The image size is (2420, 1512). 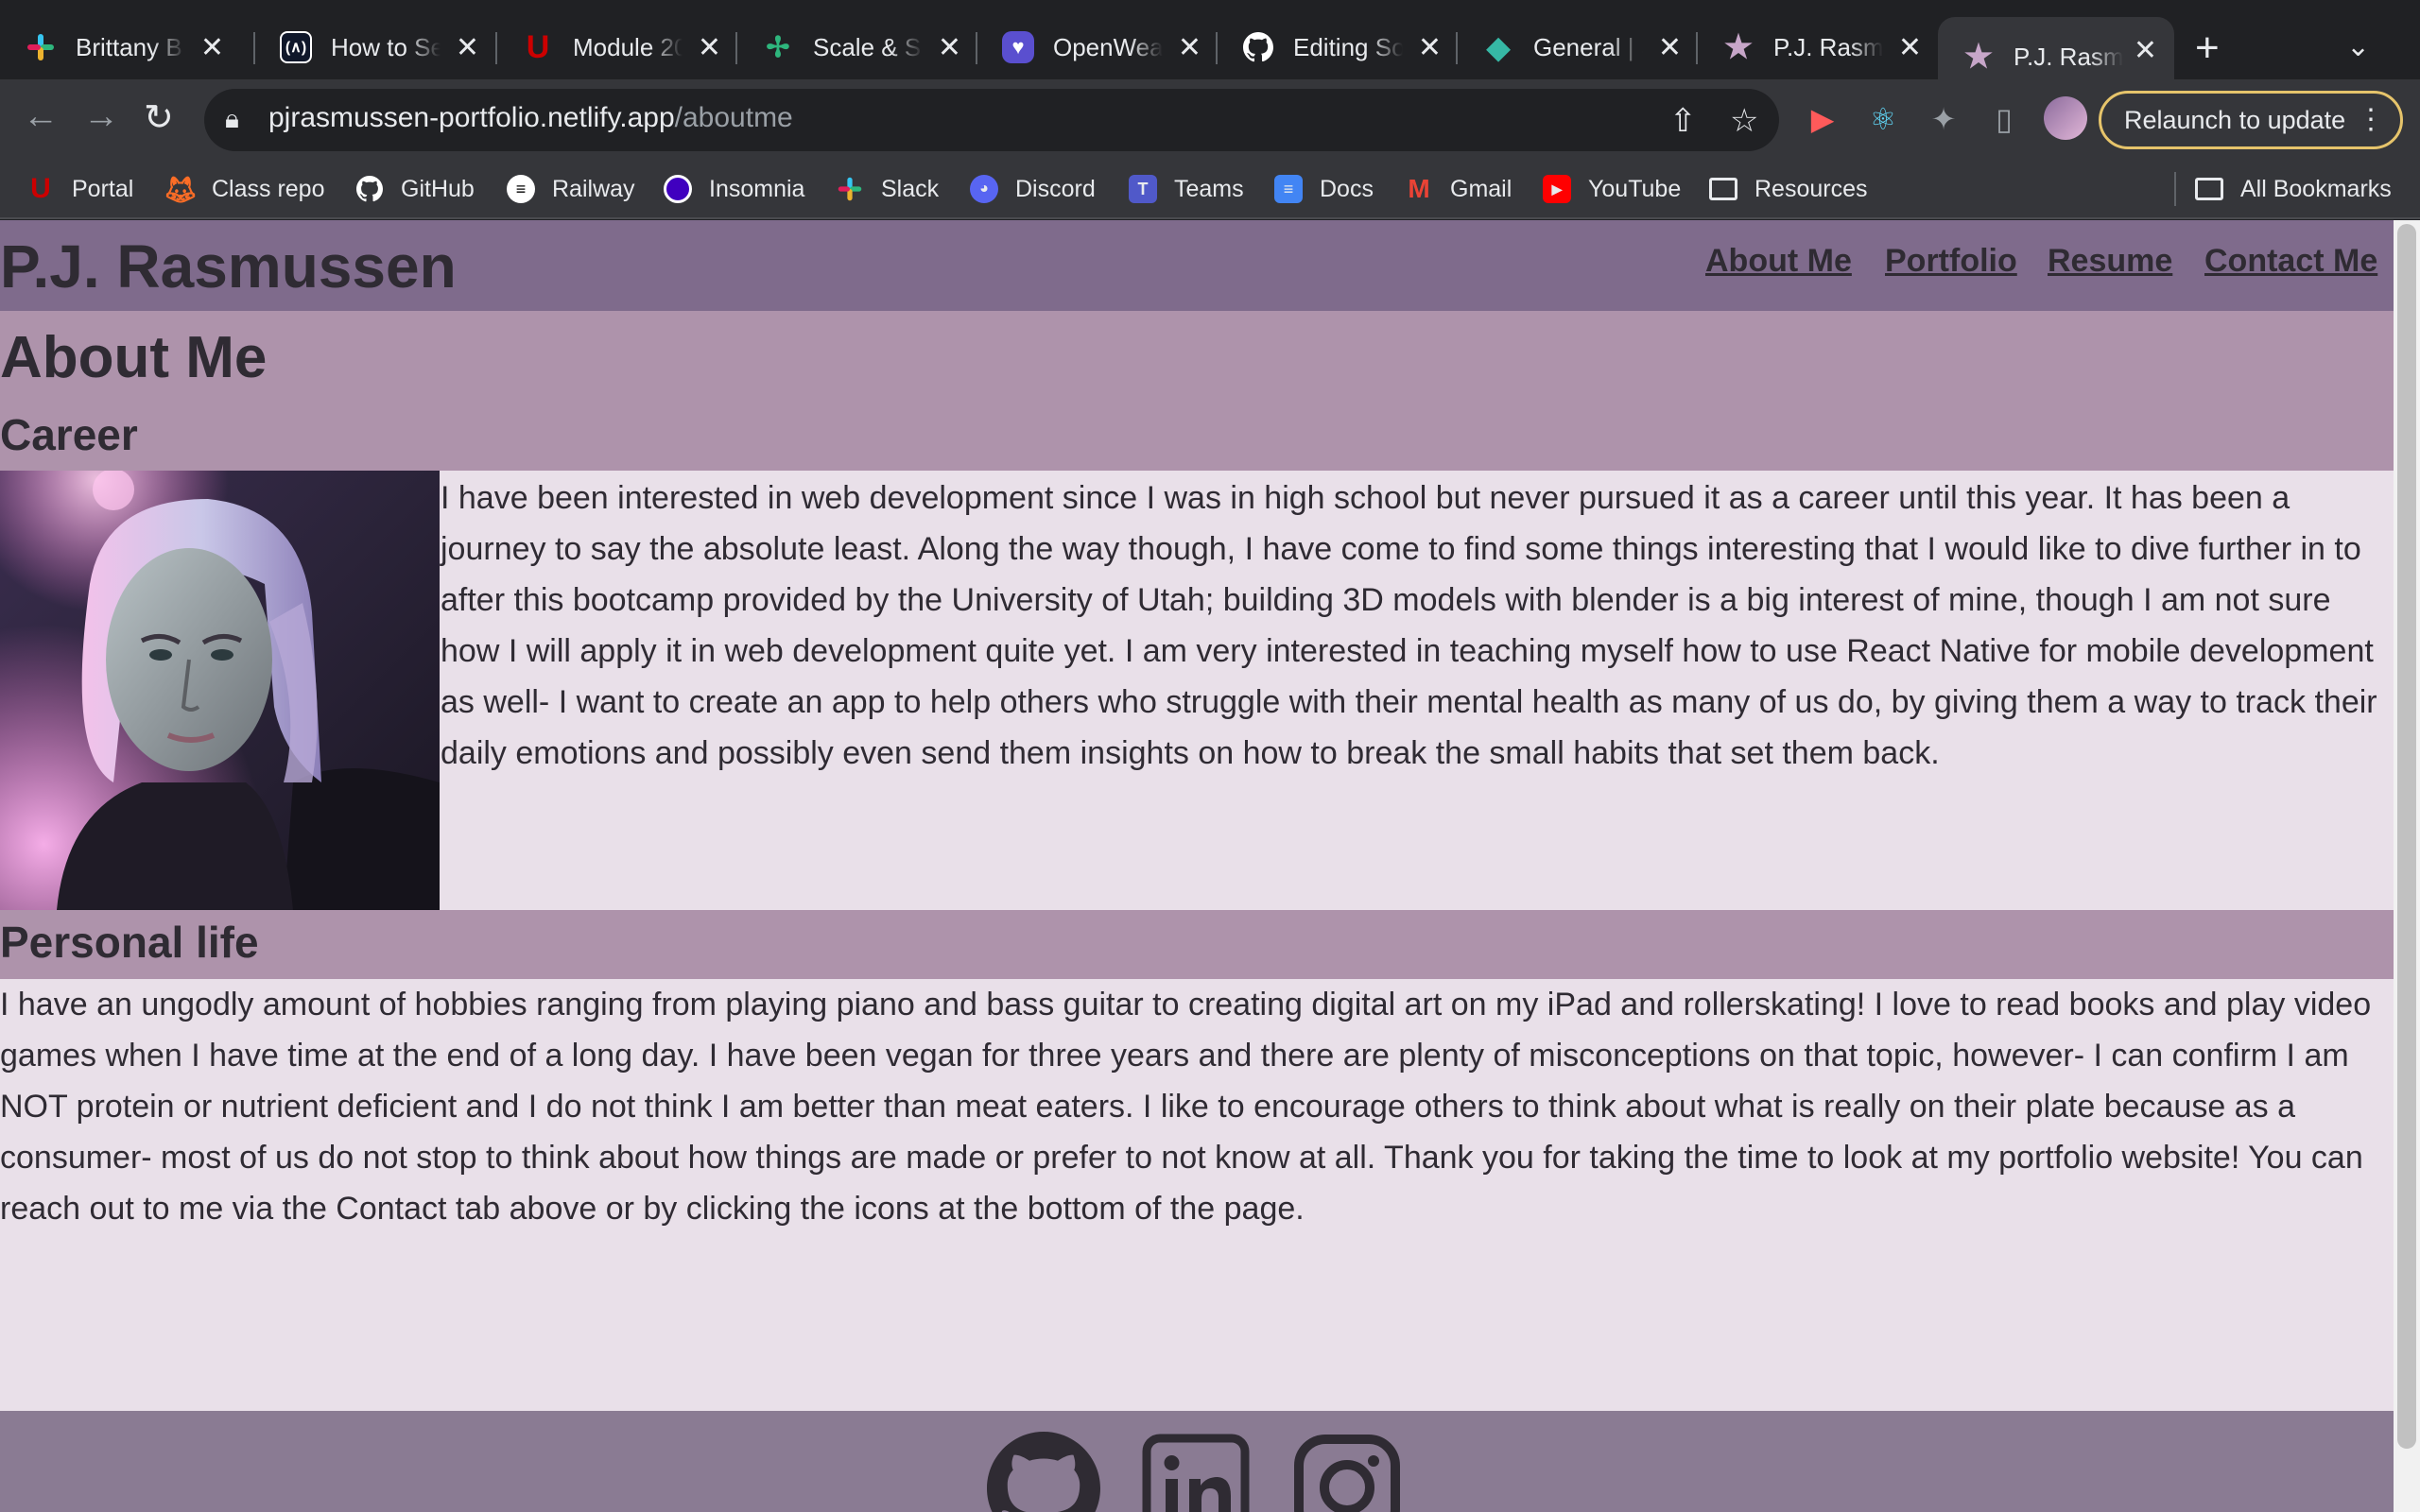 What do you see at coordinates (129, 942) in the screenshot?
I see `personal-life-heading: Personal life` at bounding box center [129, 942].